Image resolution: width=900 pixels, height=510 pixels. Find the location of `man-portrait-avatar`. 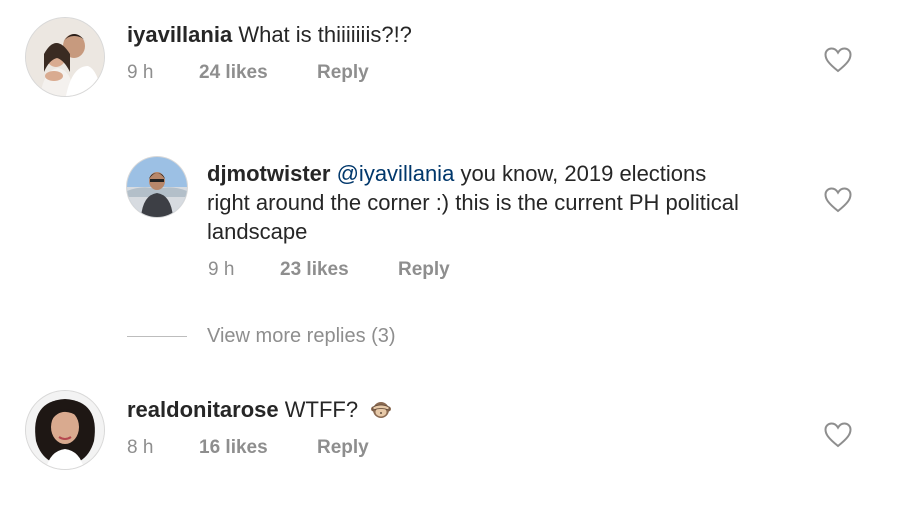

man-portrait-avatar is located at coordinates (157, 187).